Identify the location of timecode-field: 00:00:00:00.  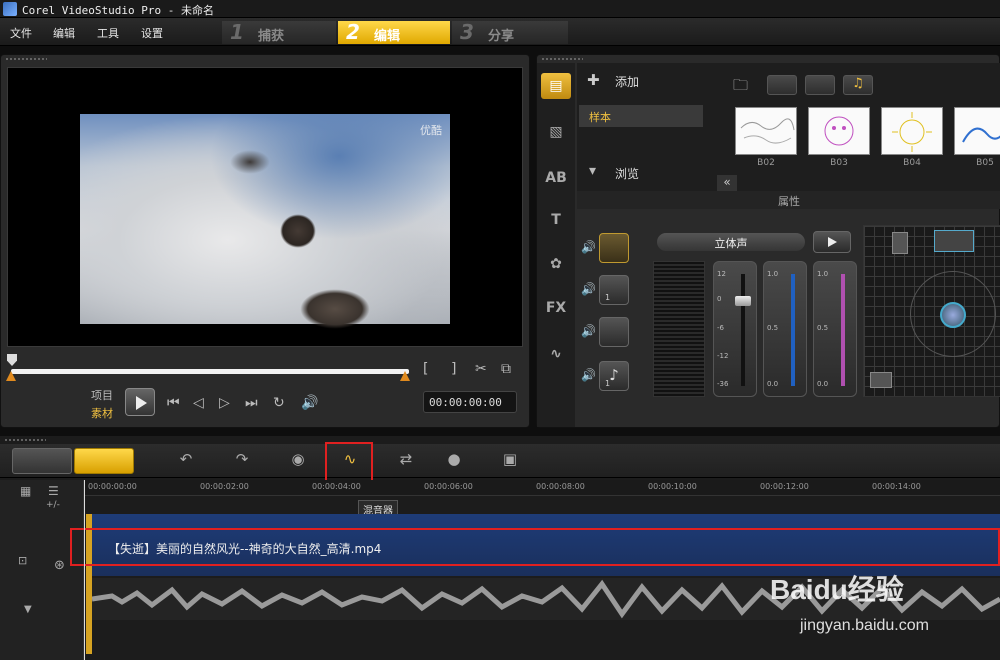
(470, 402).